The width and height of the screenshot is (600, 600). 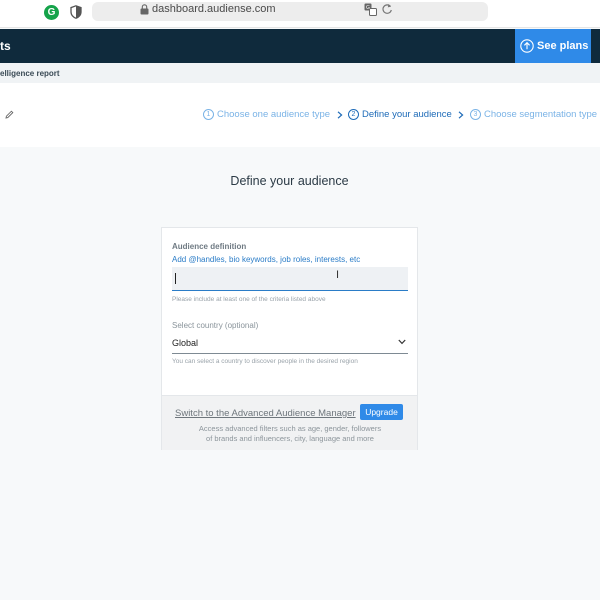 I want to click on pencil-icon, so click(x=9, y=114).